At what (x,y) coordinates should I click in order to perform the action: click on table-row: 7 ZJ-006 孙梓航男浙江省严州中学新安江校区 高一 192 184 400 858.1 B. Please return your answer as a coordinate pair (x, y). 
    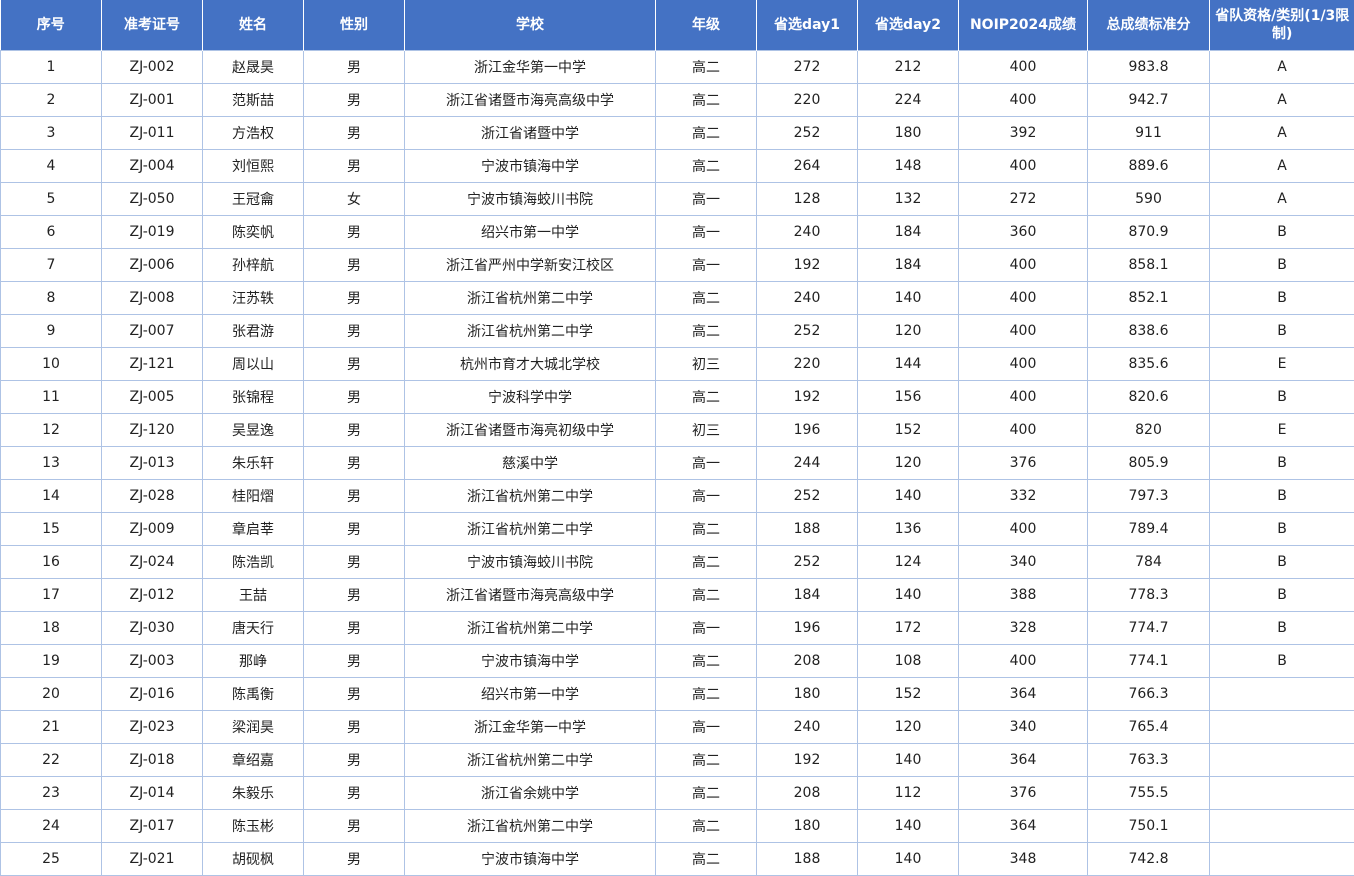
    Looking at the image, I should click on (677, 265).